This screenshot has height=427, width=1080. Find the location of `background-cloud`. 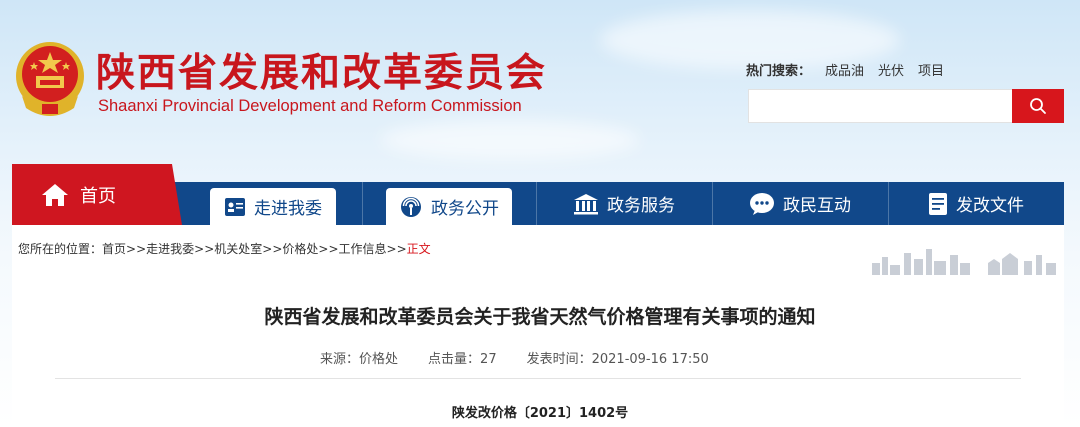

background-cloud is located at coordinates (510, 140).